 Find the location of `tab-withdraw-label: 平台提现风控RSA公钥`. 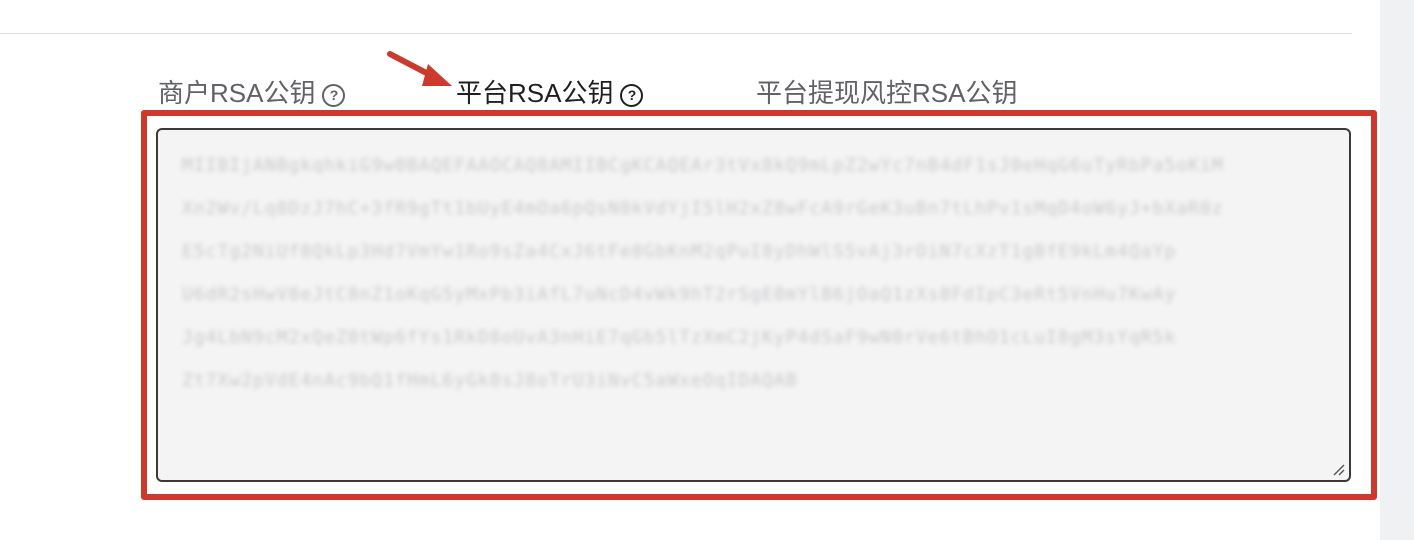

tab-withdraw-label: 平台提现风控RSA公钥 is located at coordinates (887, 93).